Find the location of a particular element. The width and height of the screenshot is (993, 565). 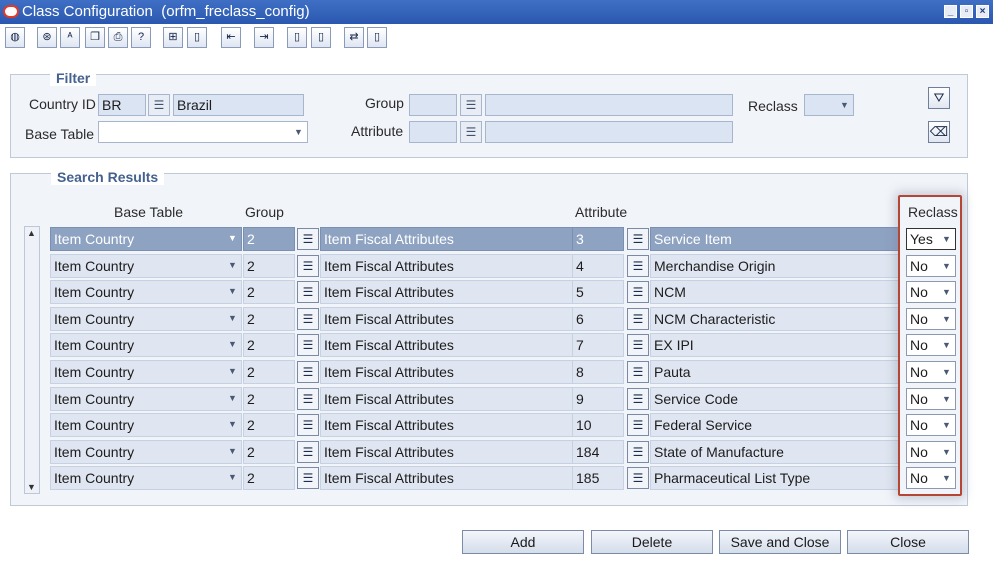

save-and-close-button: Save and Close is located at coordinates (780, 542).